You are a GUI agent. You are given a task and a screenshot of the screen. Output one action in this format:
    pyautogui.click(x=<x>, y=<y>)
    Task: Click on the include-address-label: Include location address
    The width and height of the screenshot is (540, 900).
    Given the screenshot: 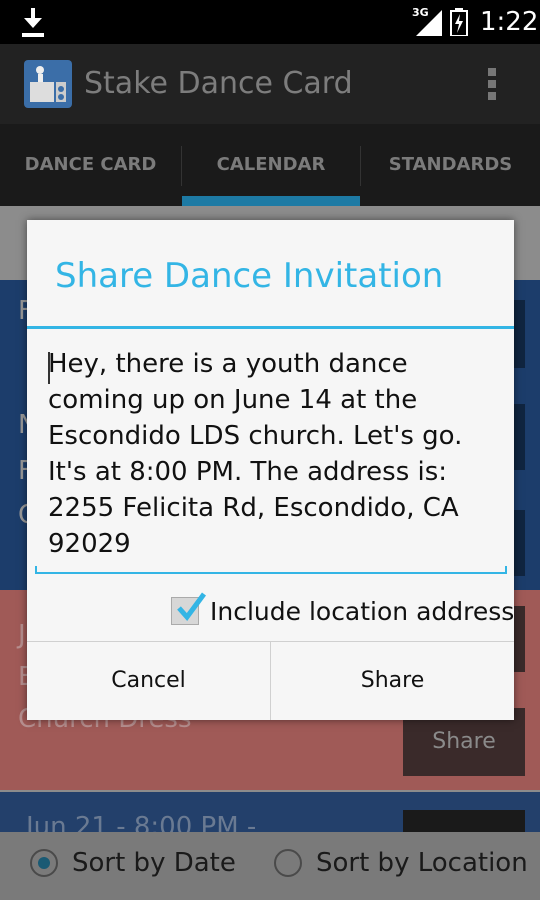 What is the action you would take?
    pyautogui.click(x=362, y=611)
    